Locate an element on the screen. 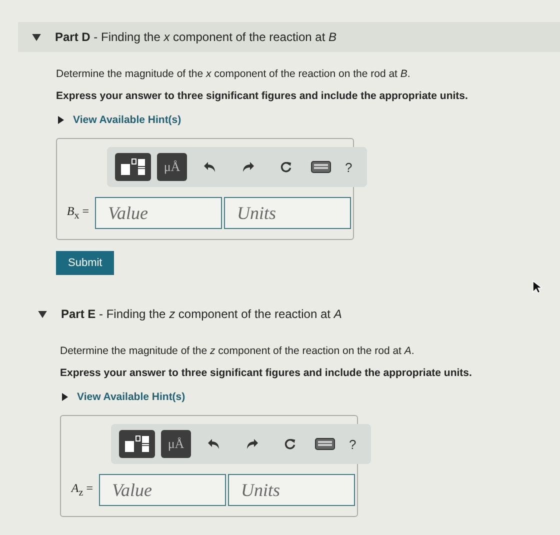 Image resolution: width=560 pixels, height=535 pixels. part-title: Part D - Finding the x component of the reaction at B is located at coordinates (195, 37).